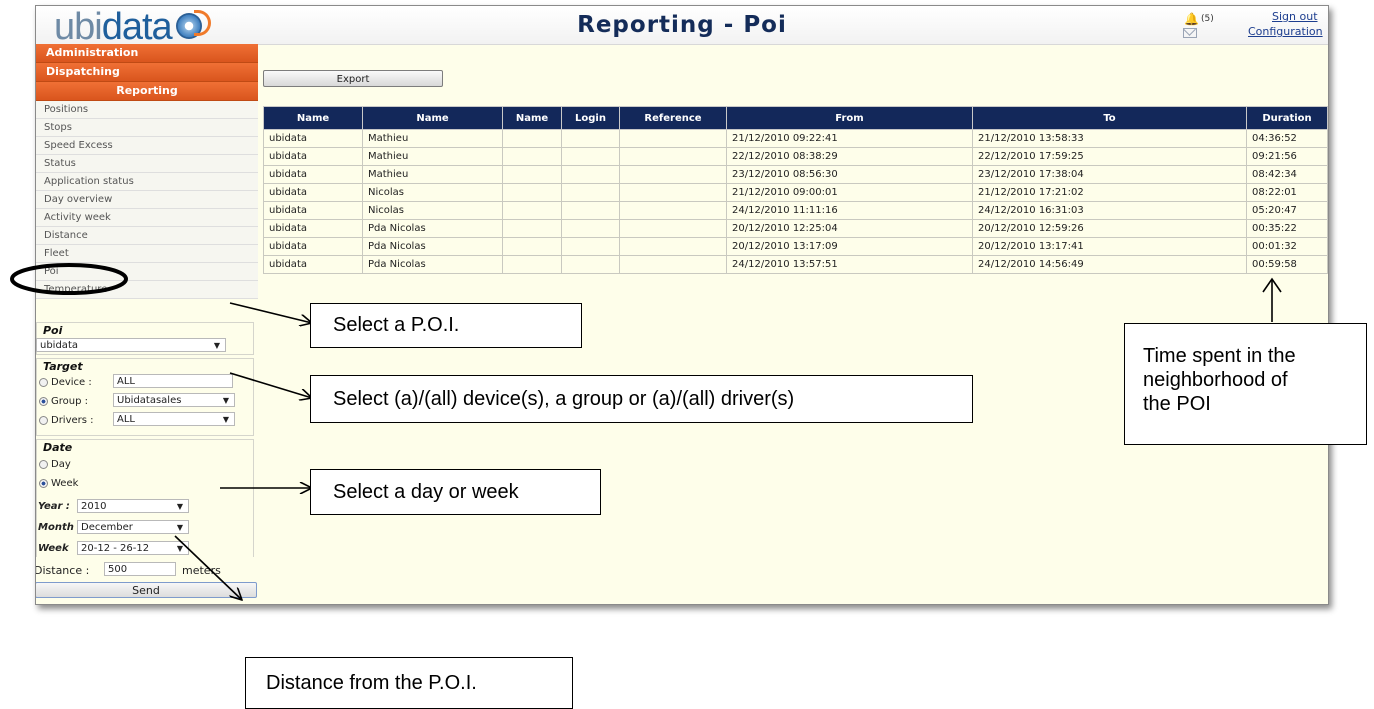 This screenshot has width=1374, height=709. I want to click on target-arrow, so click(270, 385).